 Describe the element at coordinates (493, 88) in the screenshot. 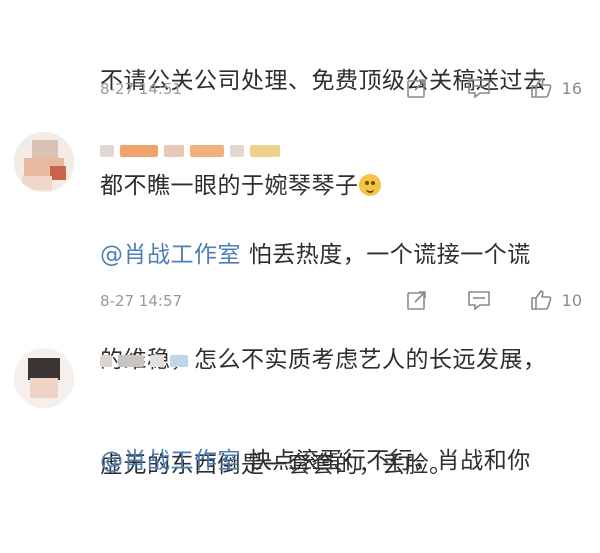

I see `comment-1-actions: 16` at that location.